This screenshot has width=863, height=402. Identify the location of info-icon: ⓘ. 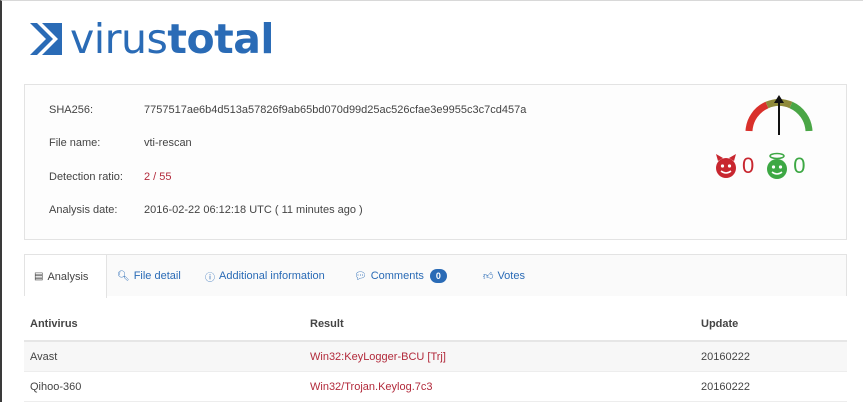
(210, 278).